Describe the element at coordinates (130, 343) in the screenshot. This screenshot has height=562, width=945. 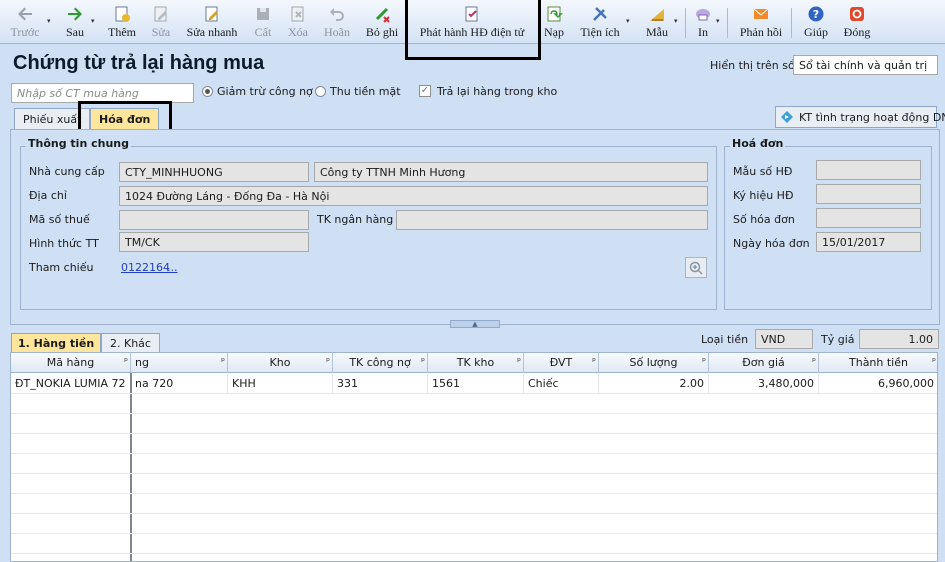
I see `tab-other: 2. Khác` at that location.